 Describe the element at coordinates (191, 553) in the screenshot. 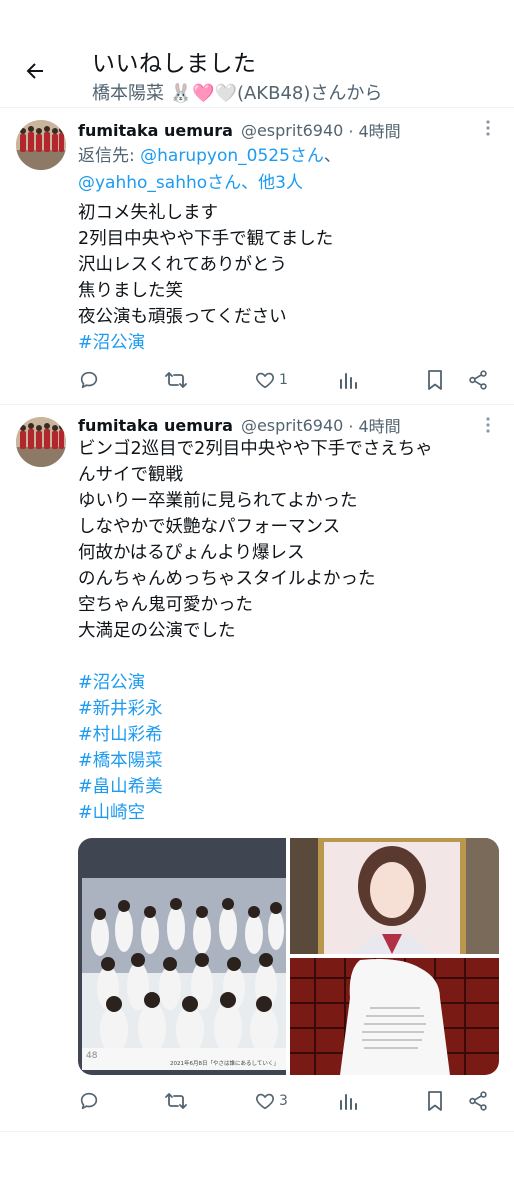

I see `tweet-line: 何故かはるぴょんより爆レス` at that location.